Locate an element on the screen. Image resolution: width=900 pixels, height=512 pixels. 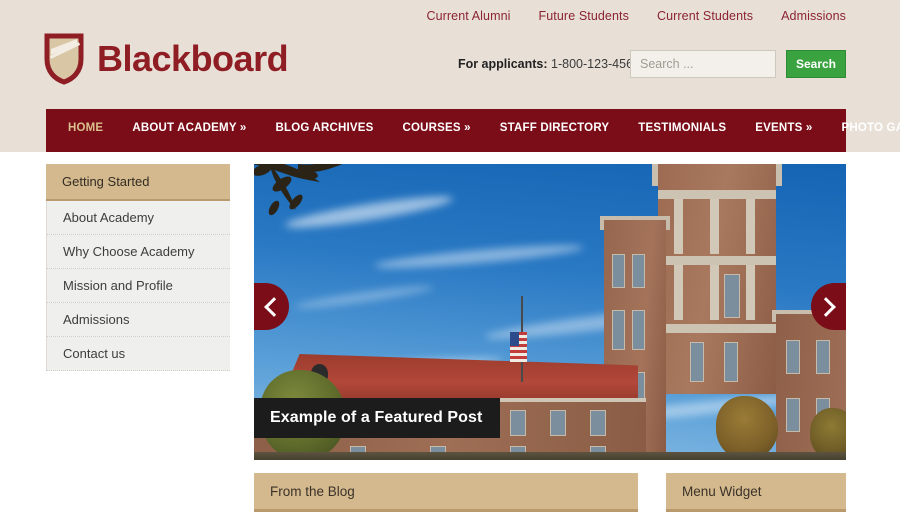
widget-from-the-blog: From the Blog is located at coordinates (446, 492).